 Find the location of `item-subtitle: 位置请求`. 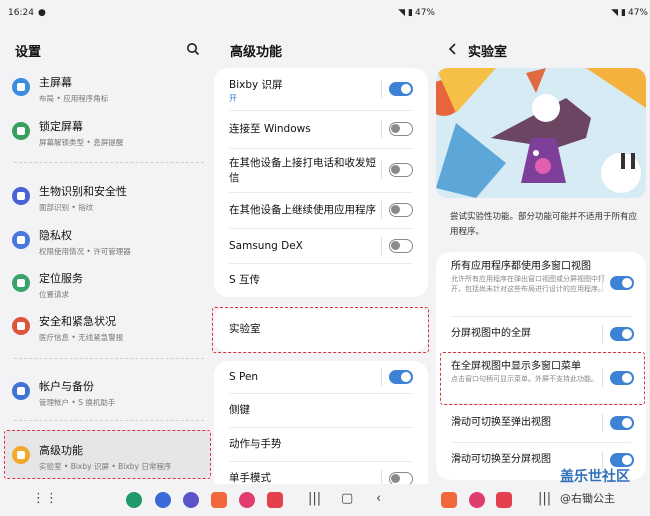

item-subtitle: 位置请求 is located at coordinates (54, 294).